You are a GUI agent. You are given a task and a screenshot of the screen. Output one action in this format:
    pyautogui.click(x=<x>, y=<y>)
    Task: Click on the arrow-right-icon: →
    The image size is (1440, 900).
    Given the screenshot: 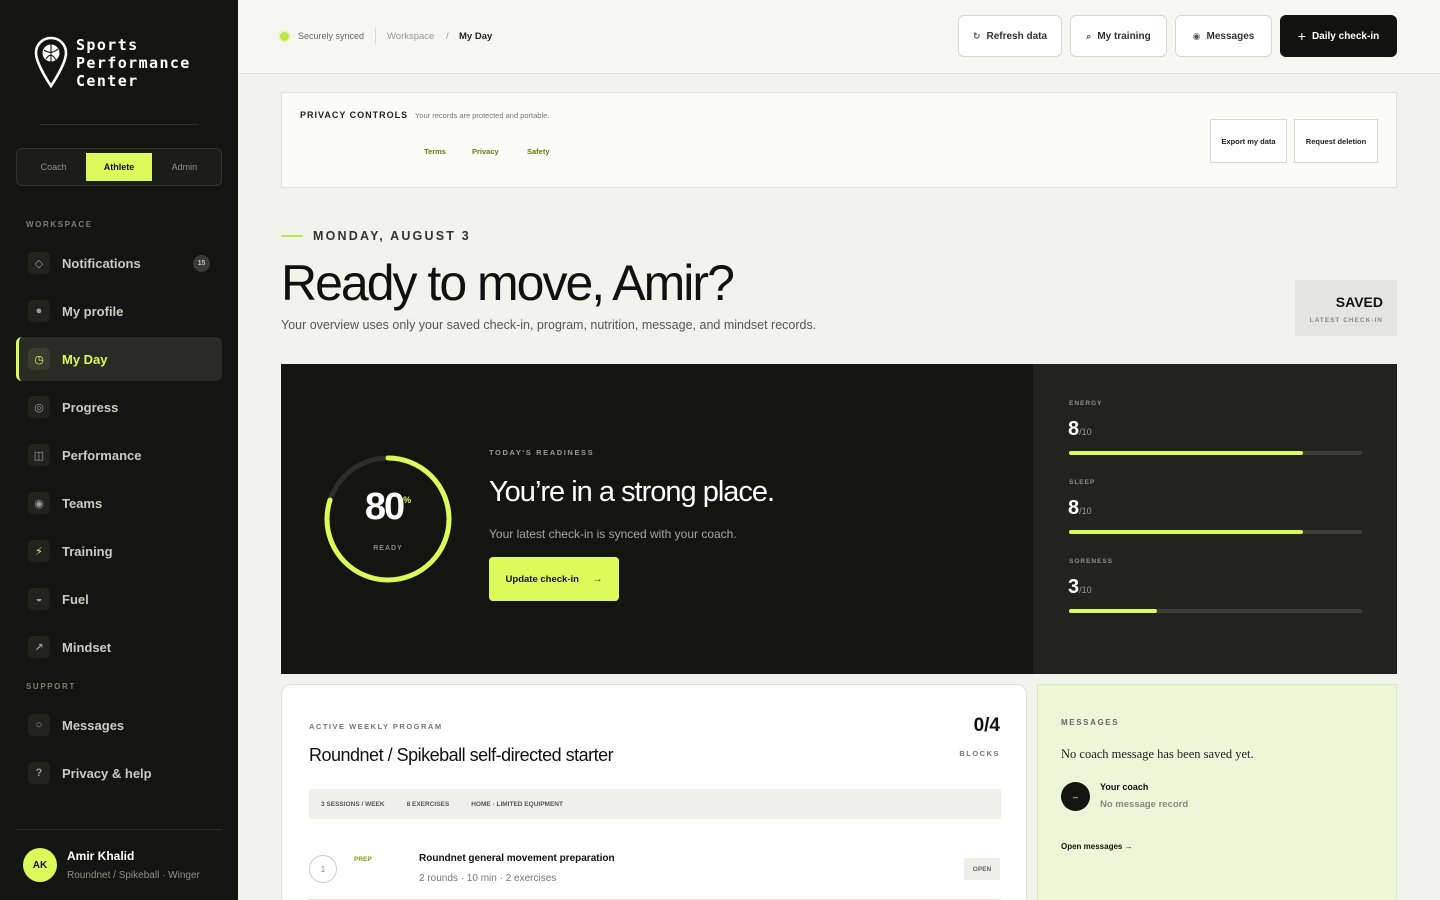 What is the action you would take?
    pyautogui.click(x=597, y=579)
    